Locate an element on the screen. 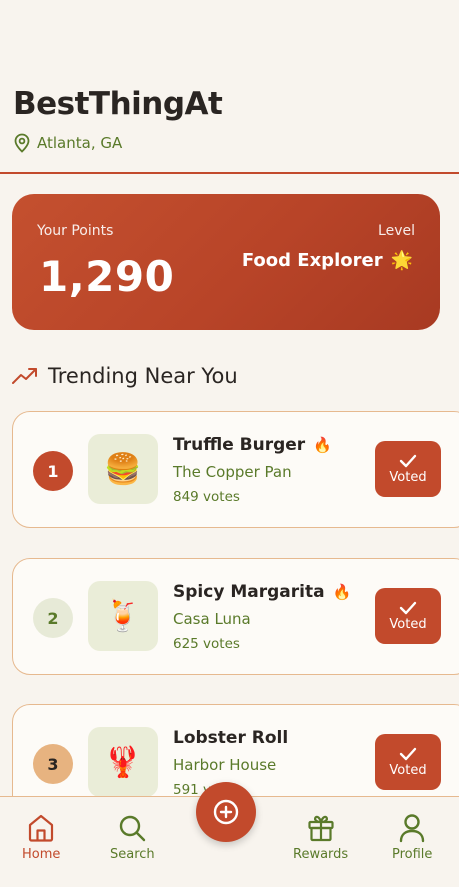 Image resolution: width=459 pixels, height=887 pixels. level-value: Food Explorer 🌟 is located at coordinates (327, 260).